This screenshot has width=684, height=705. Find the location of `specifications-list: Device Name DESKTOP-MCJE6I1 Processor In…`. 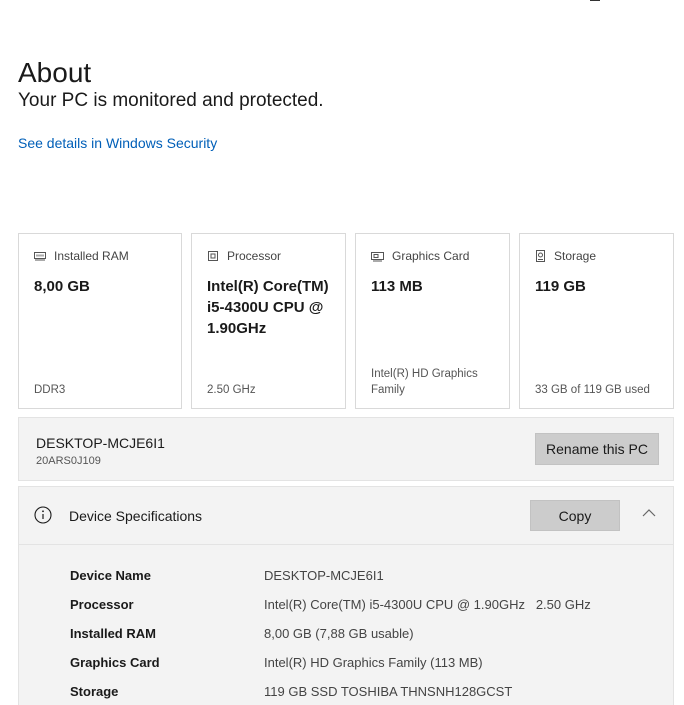

specifications-list: Device Name DESKTOP-MCJE6I1 Processor In… is located at coordinates (330, 636).